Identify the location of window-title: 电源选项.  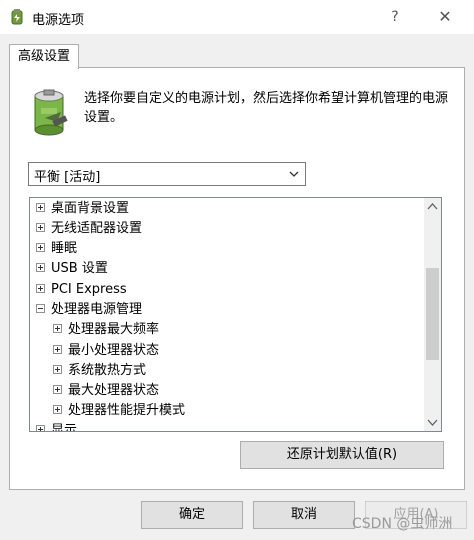
(58, 20).